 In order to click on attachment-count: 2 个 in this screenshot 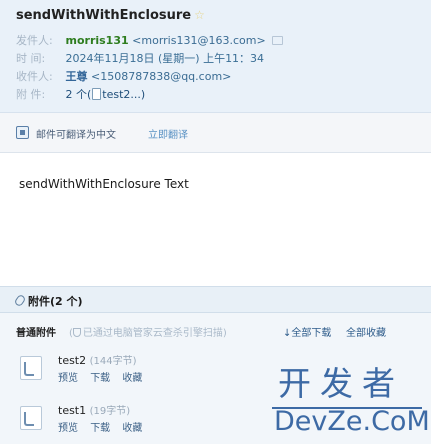, I will do `click(77, 94)`.